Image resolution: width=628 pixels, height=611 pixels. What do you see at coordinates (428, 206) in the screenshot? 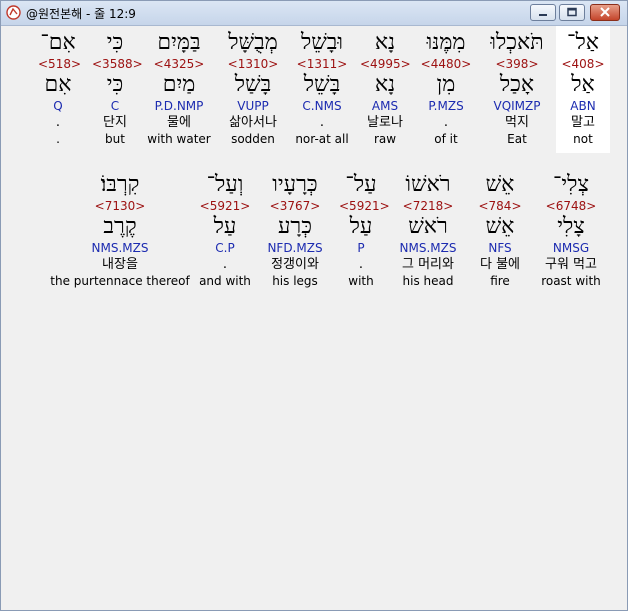
I see `strong-number: <7218>` at bounding box center [428, 206].